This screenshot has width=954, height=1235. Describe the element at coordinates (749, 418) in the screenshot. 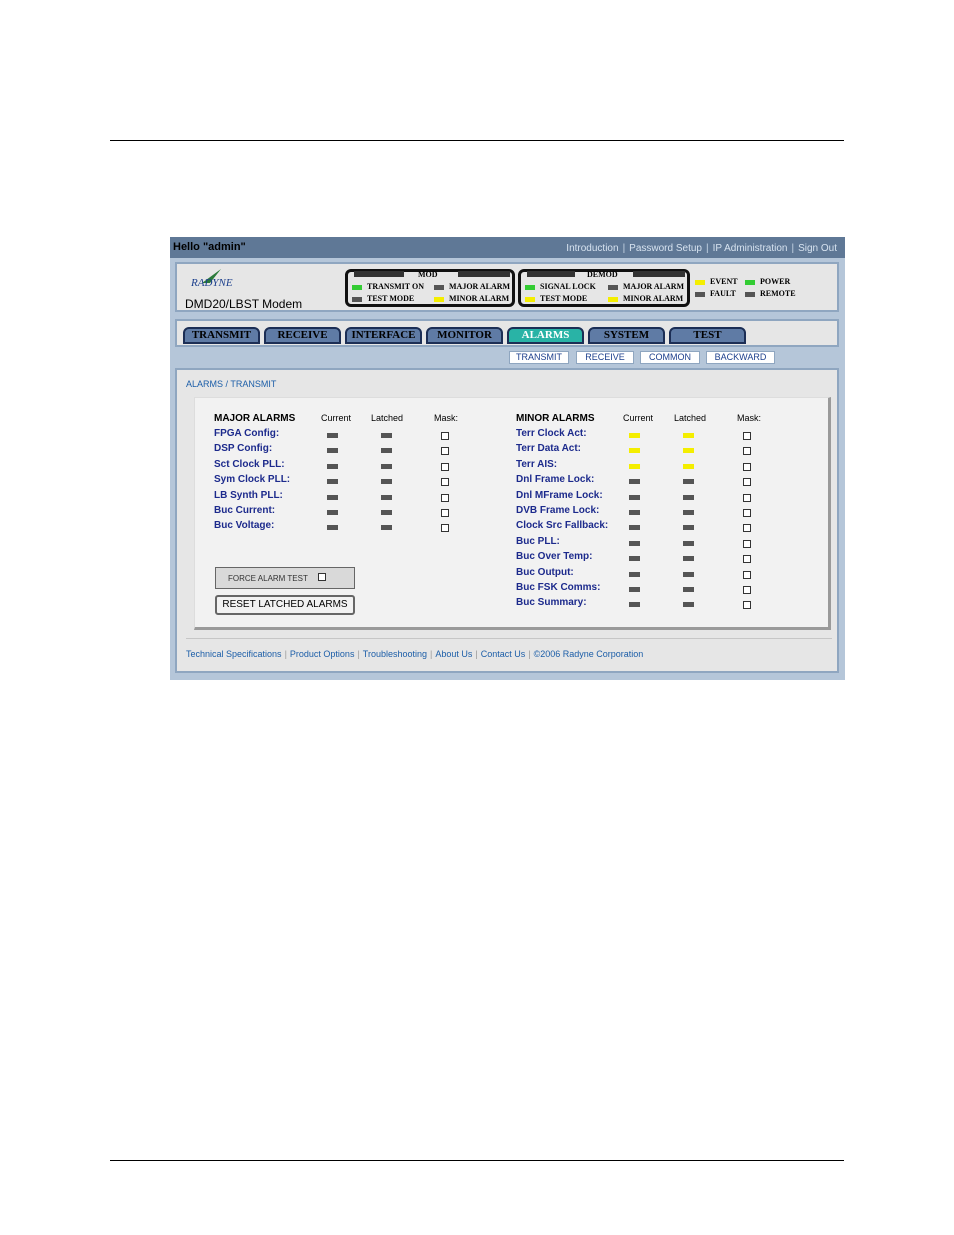

I see `minor-mask-header: Mask:` at that location.